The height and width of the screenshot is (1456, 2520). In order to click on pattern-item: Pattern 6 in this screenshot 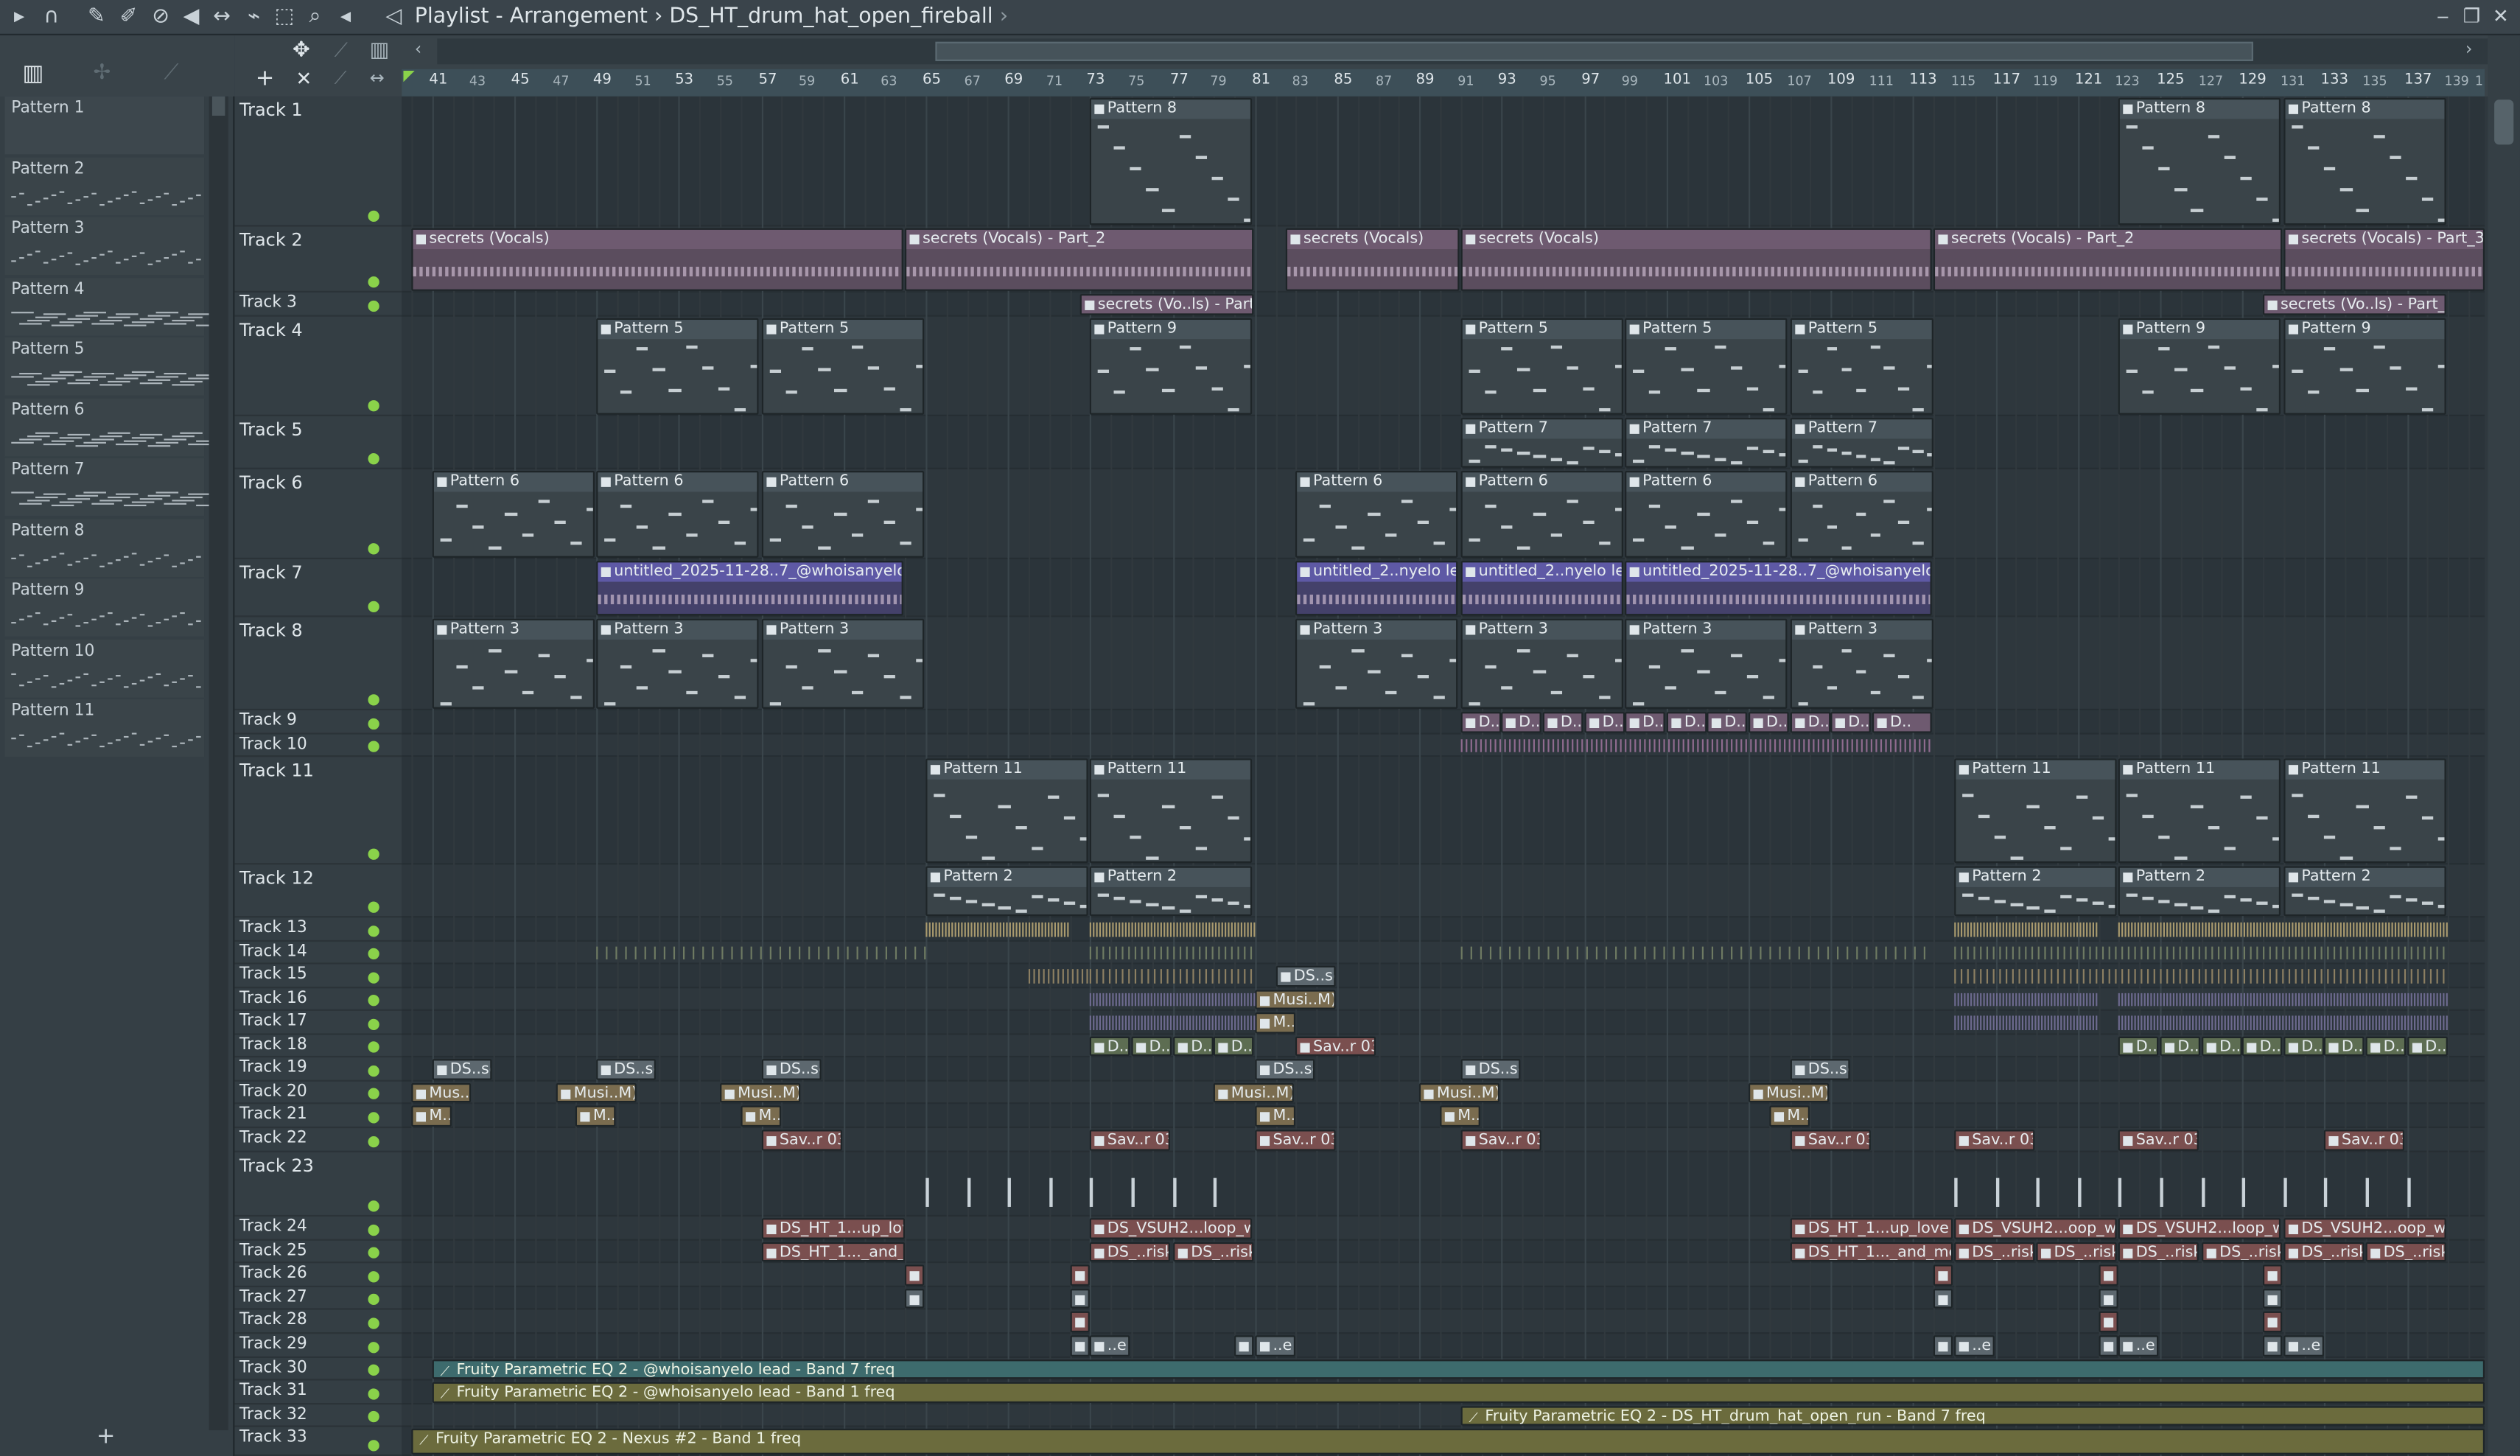, I will do `click(111, 426)`.